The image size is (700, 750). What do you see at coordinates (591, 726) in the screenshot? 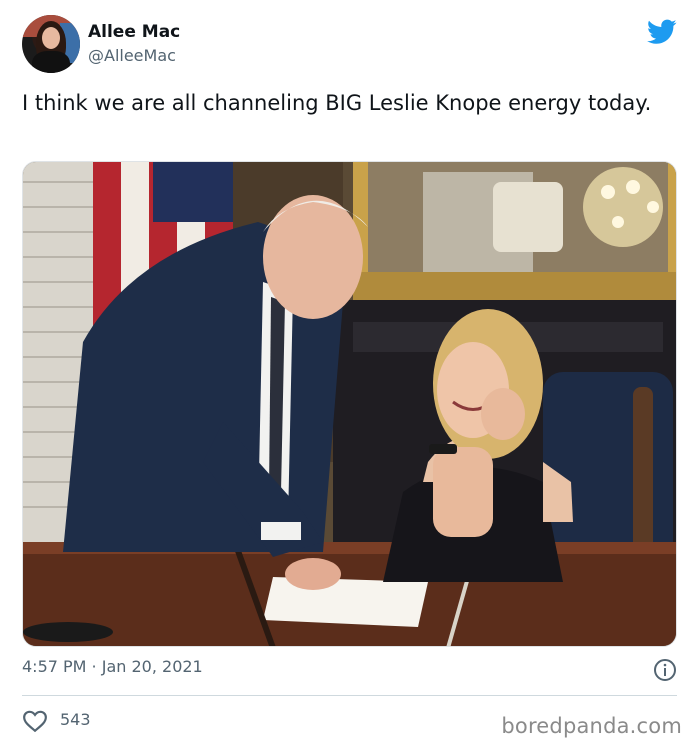
I see `watermark: boredpanda.com` at bounding box center [591, 726].